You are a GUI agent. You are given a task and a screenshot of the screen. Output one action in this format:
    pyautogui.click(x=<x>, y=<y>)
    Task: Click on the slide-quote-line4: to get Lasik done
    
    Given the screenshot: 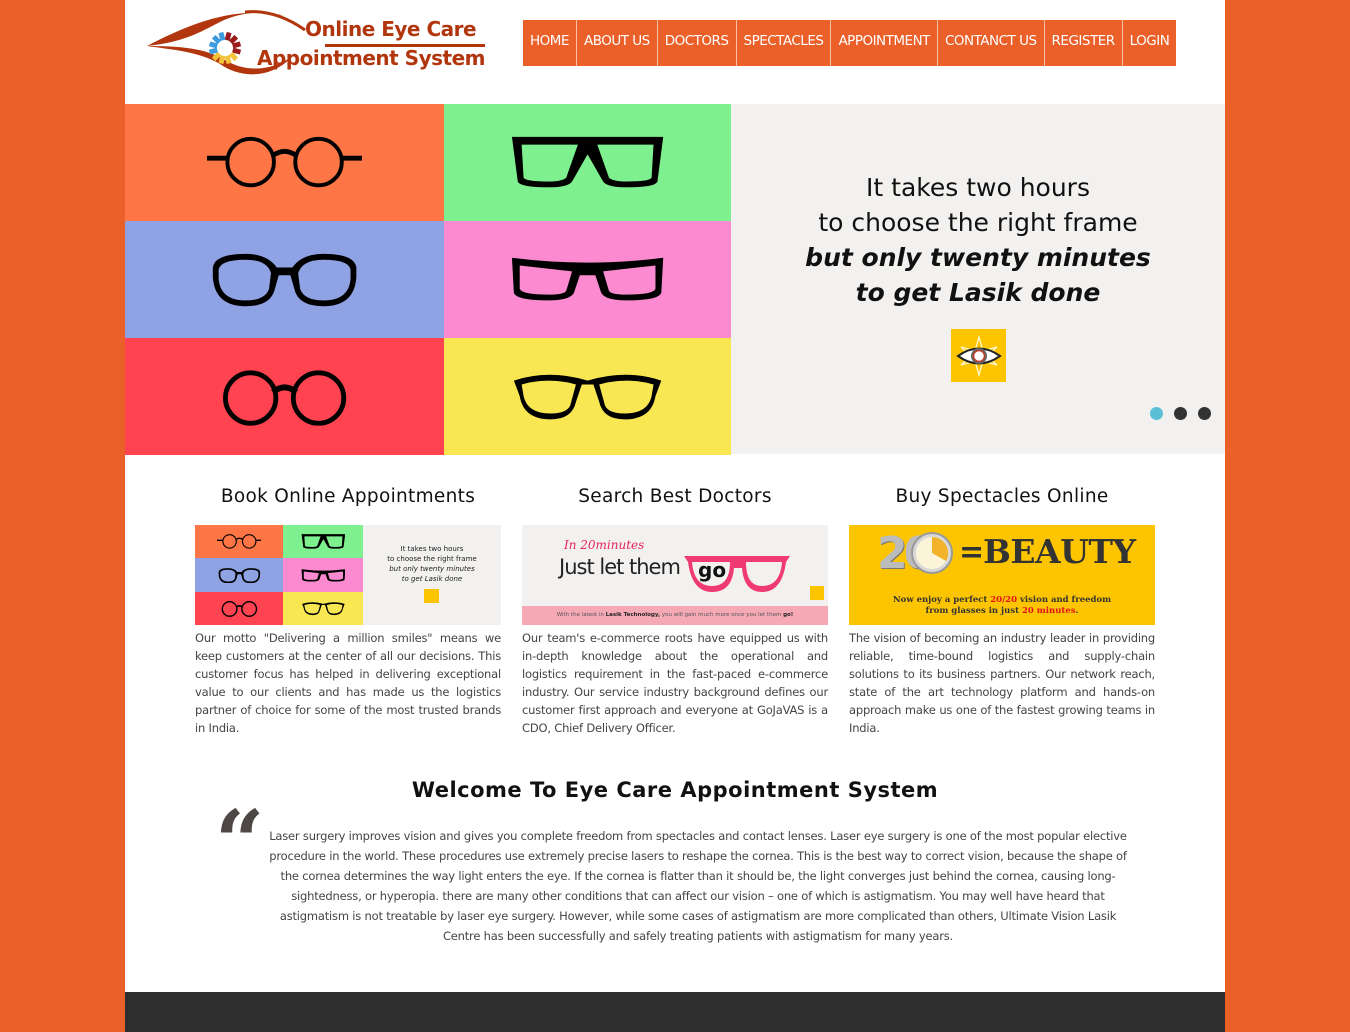 What is the action you would take?
    pyautogui.click(x=978, y=292)
    